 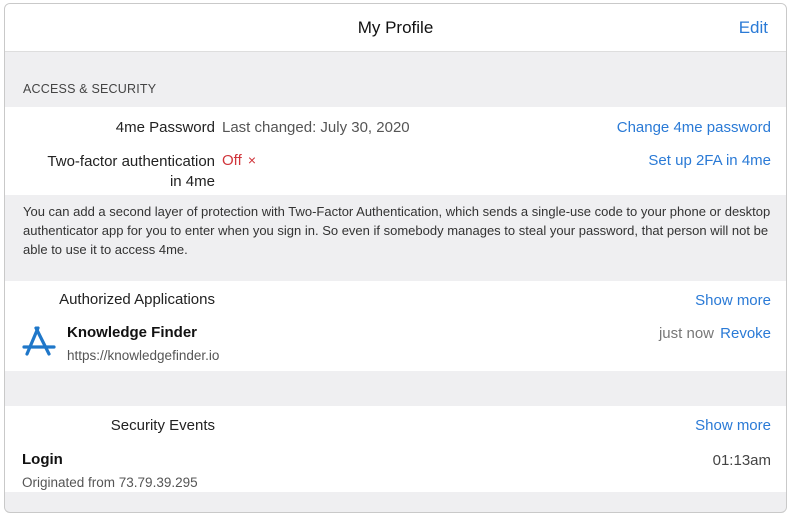 I want to click on edit-button: Edit, so click(x=753, y=28).